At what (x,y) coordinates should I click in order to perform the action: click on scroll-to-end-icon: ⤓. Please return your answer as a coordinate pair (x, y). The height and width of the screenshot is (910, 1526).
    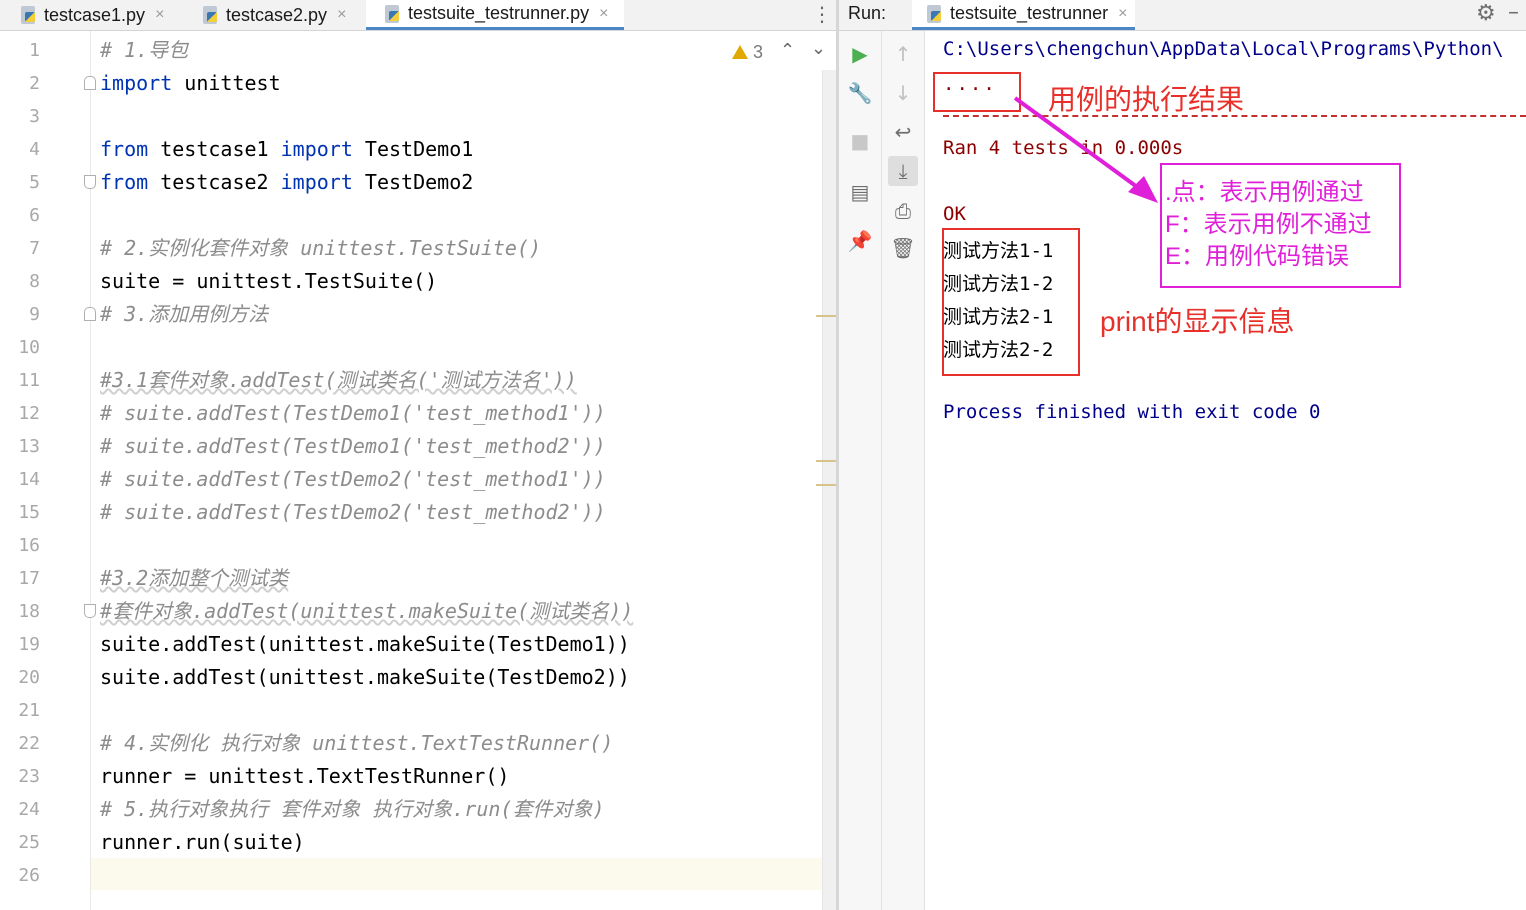
    Looking at the image, I should click on (903, 171).